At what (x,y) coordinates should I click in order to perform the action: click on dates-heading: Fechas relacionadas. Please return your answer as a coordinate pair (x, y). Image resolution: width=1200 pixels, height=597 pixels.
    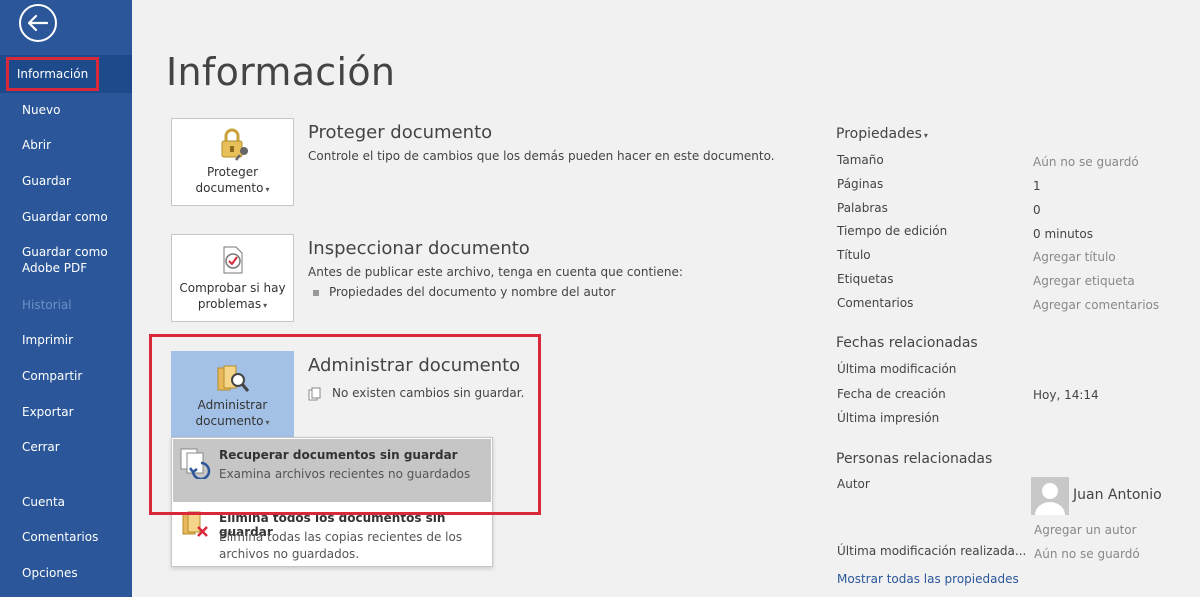
    Looking at the image, I should click on (907, 343).